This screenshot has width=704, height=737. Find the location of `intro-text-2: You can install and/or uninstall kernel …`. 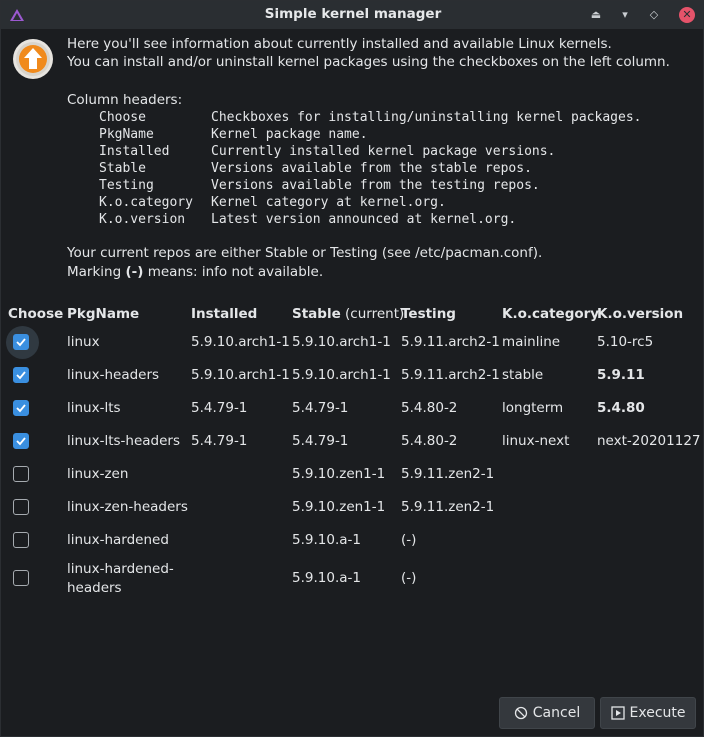

intro-text-2: You can install and/or uninstall kernel … is located at coordinates (368, 62).